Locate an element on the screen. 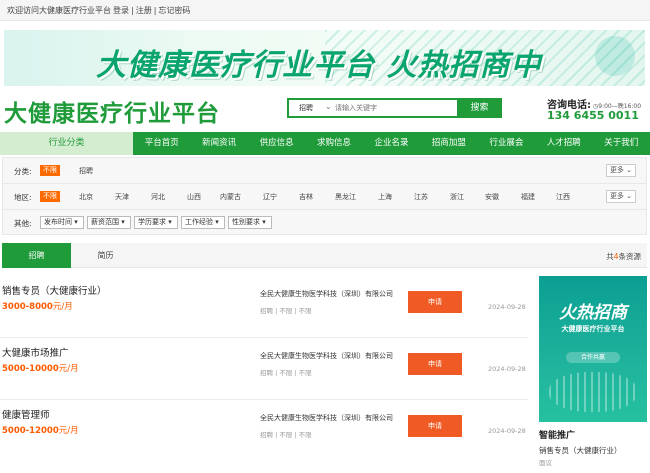 This screenshot has height=473, width=650. filter-row-category: 分类: 不限 招聘 更多 ⌄ is located at coordinates (324, 171).